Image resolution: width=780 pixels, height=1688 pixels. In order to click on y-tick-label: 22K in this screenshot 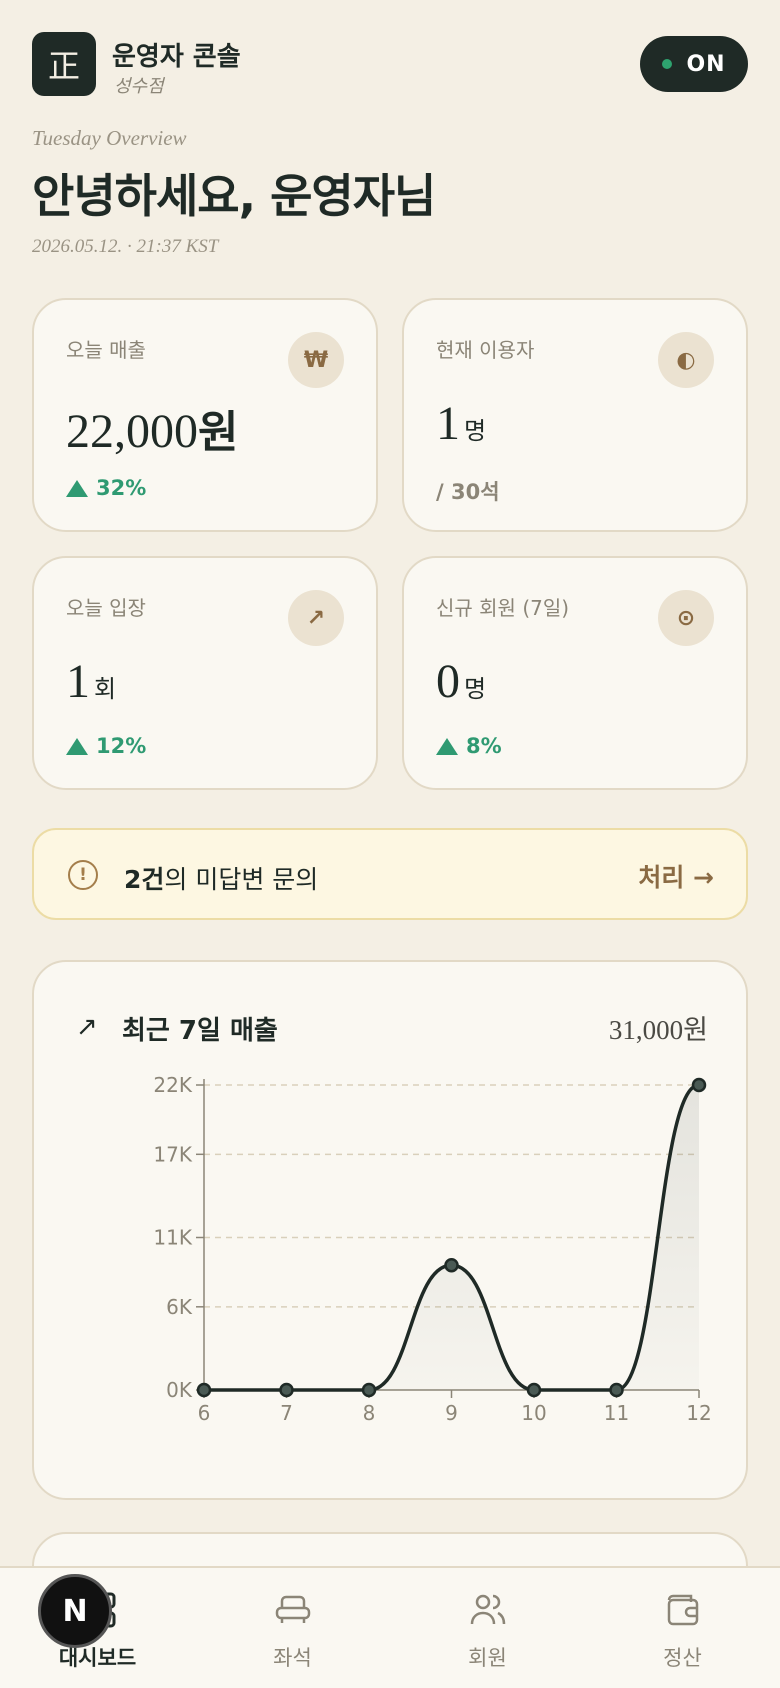, I will do `click(172, 1085)`.